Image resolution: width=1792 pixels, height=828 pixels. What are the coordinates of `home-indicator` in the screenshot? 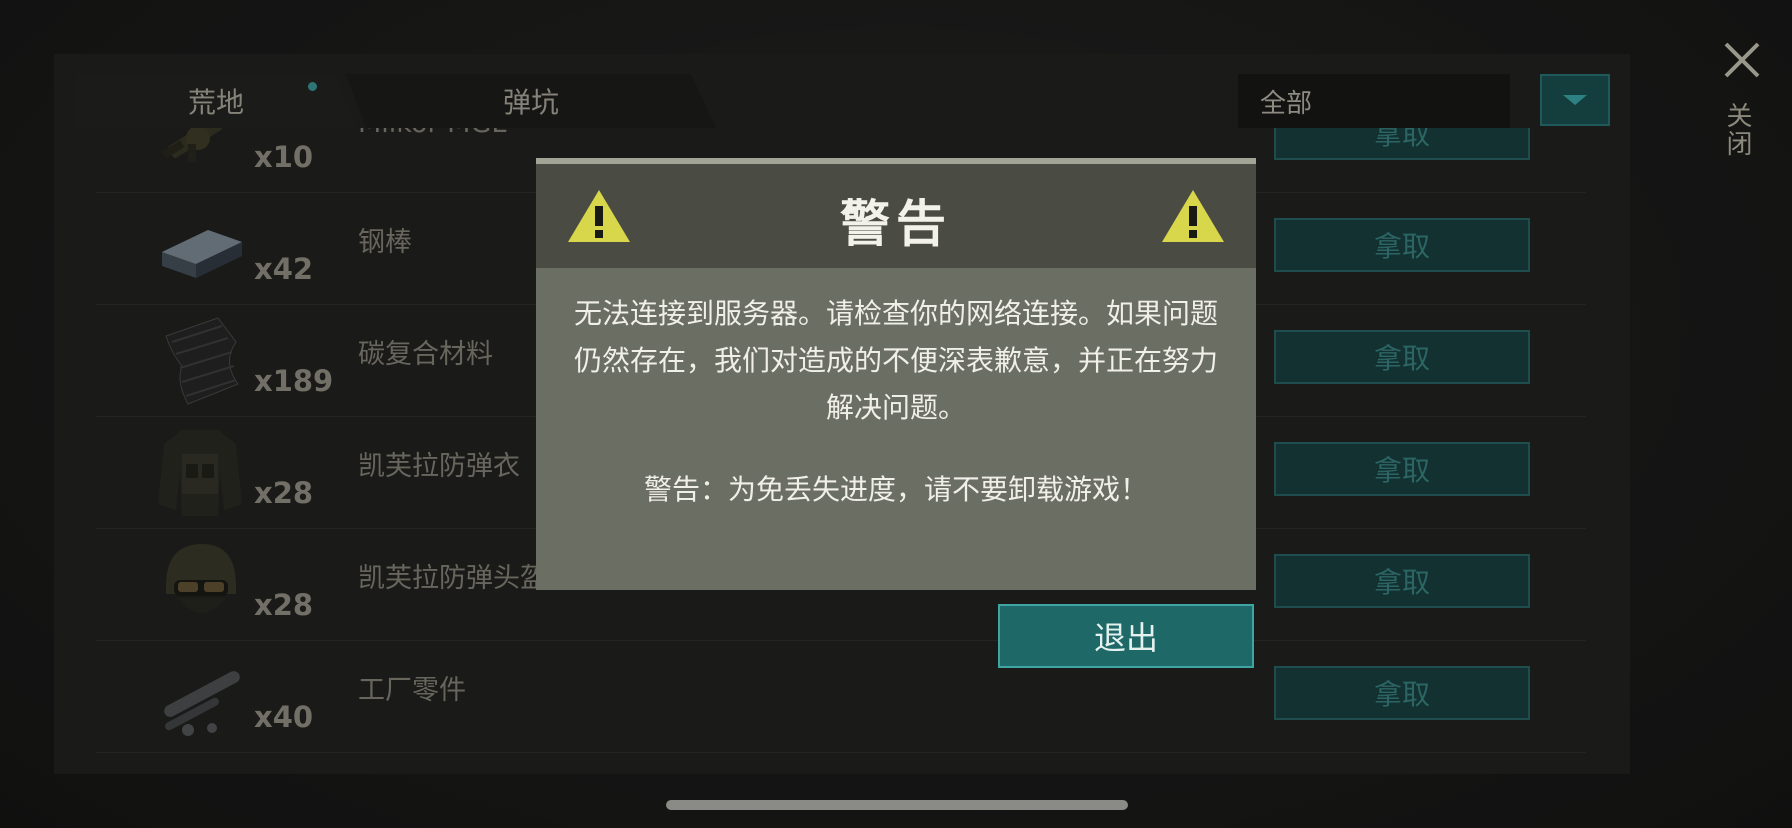 It's located at (897, 805).